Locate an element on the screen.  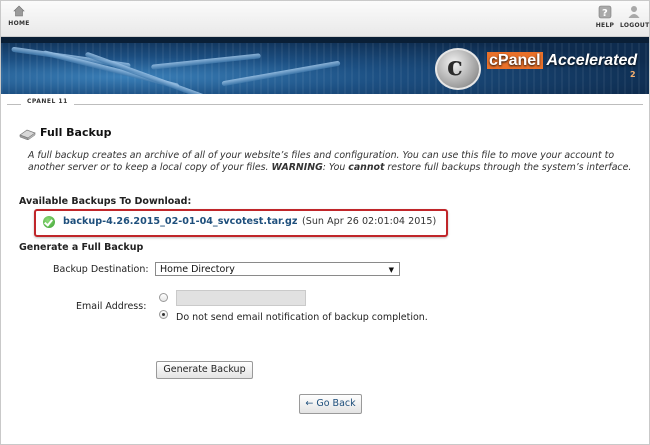
help-icon: ? is located at coordinates (605, 12).